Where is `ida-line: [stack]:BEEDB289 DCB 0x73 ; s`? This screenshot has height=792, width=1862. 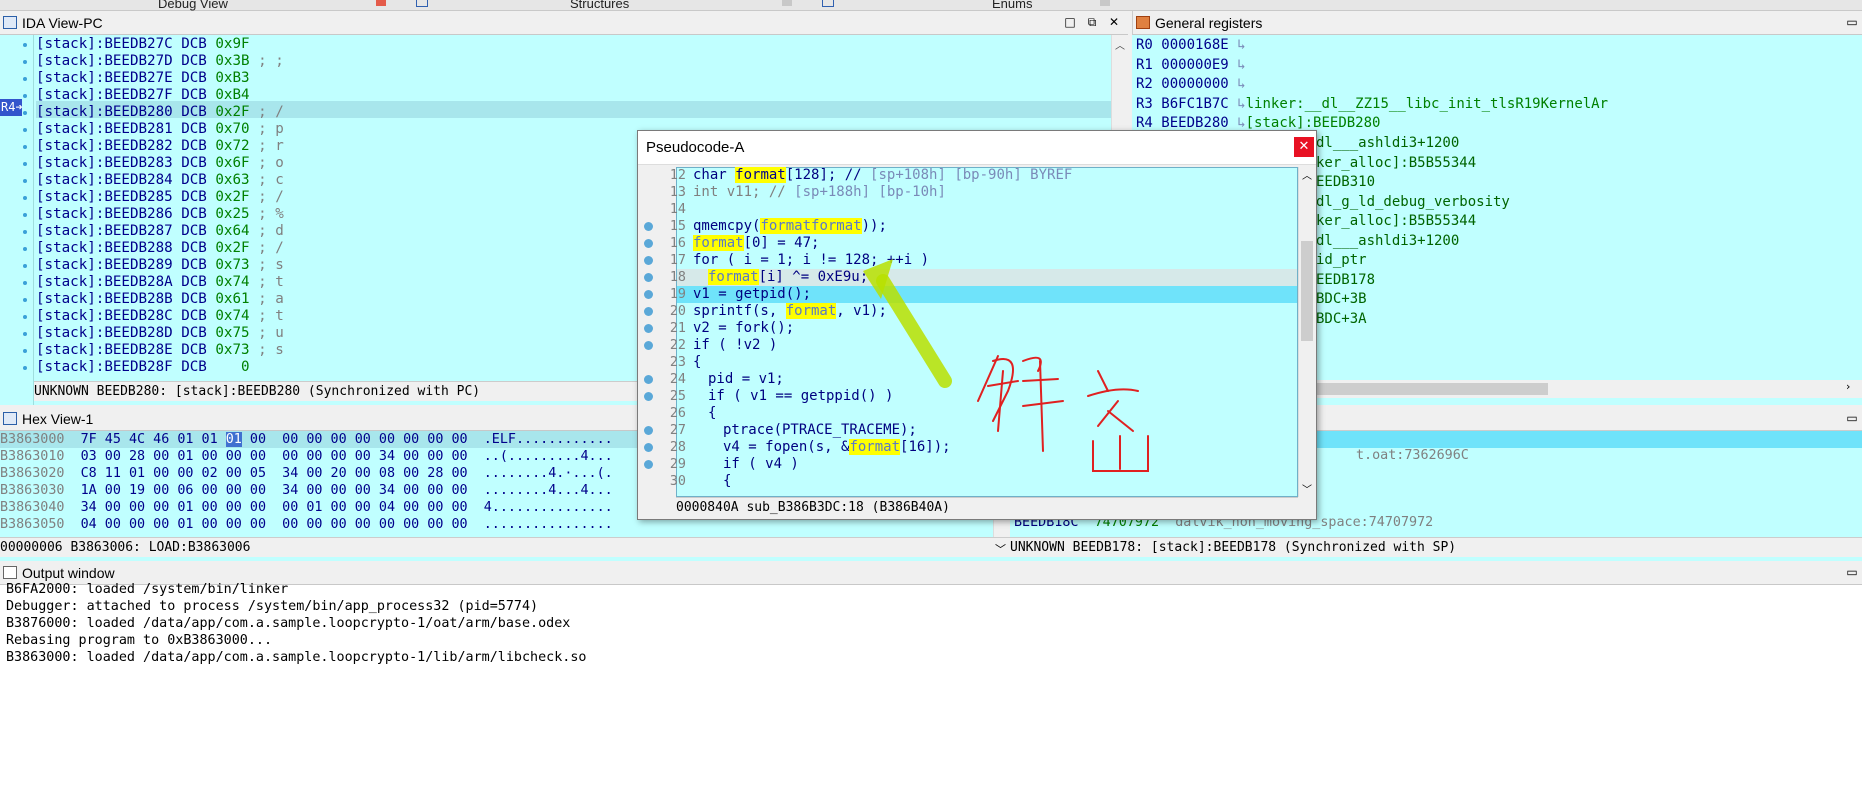
ida-line: [stack]:BEEDB289 DCB 0x73 ; s is located at coordinates (160, 265).